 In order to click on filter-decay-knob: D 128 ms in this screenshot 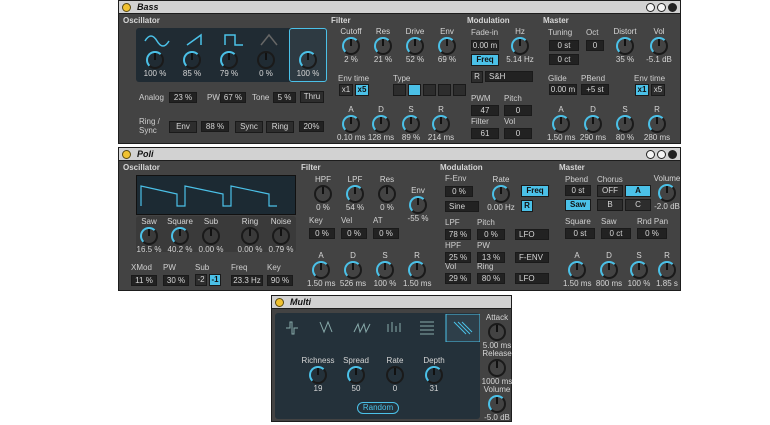, I will do `click(381, 124)`.